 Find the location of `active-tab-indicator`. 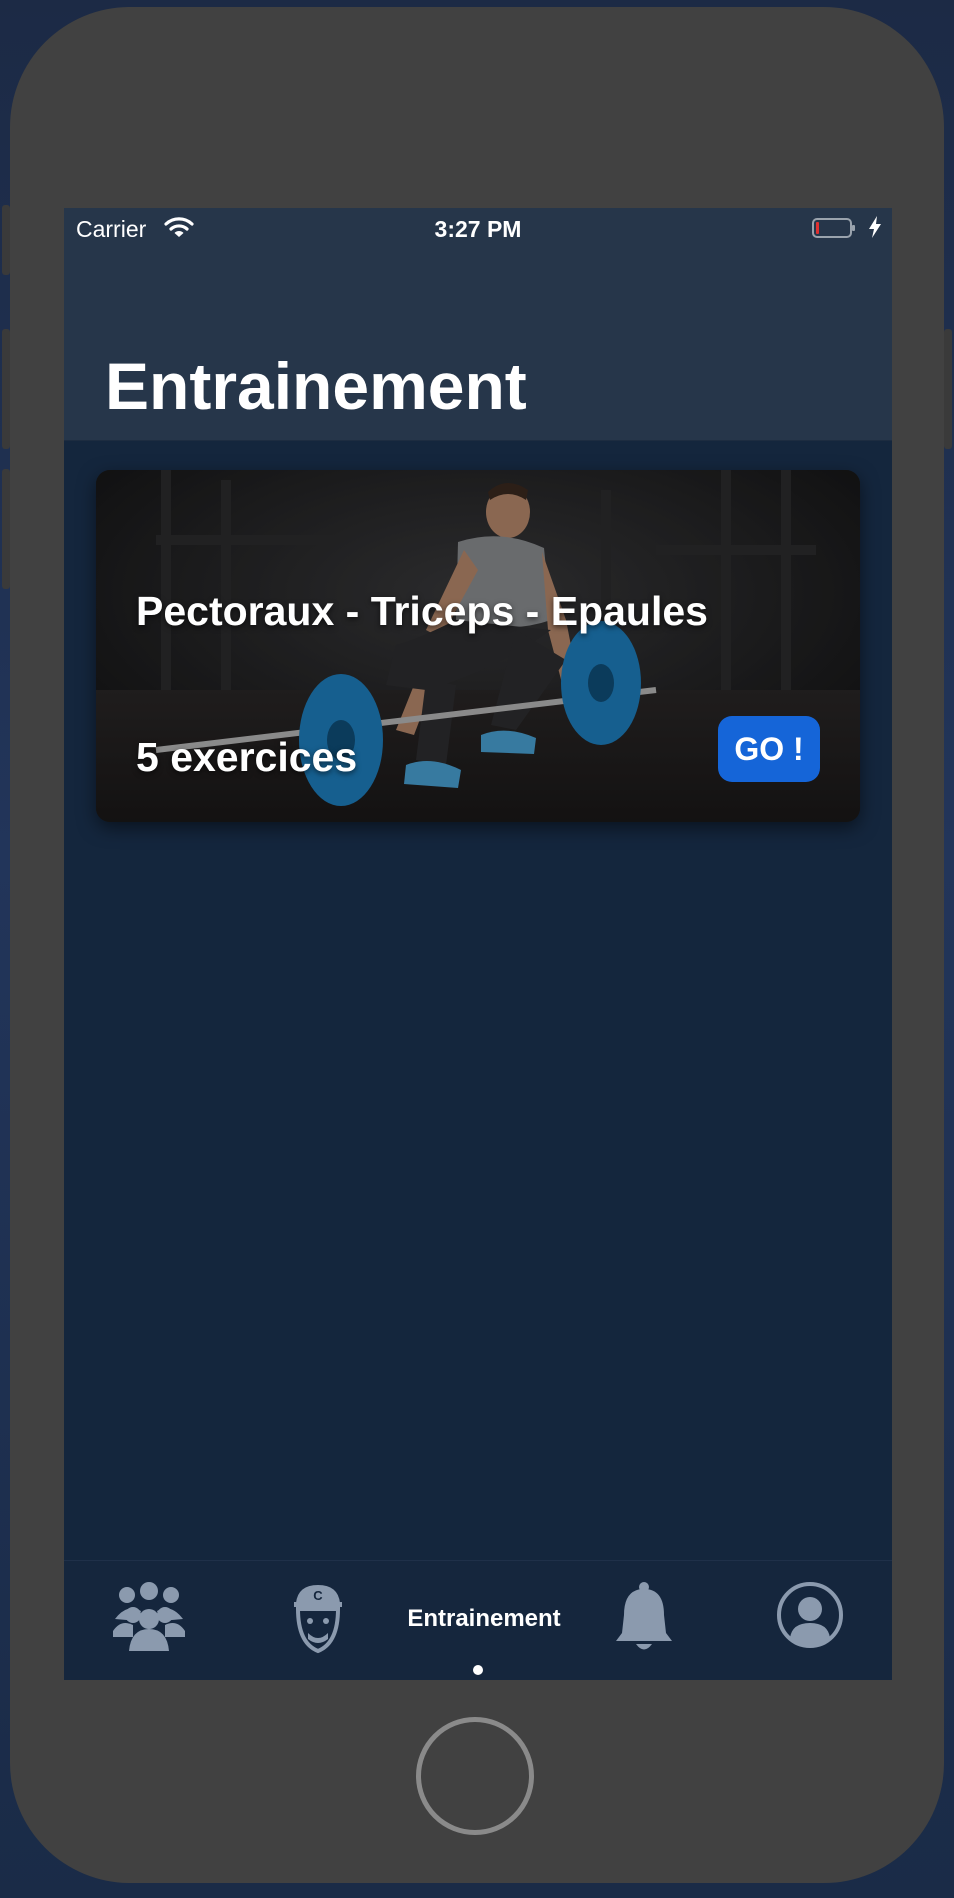

active-tab-indicator is located at coordinates (478, 1670).